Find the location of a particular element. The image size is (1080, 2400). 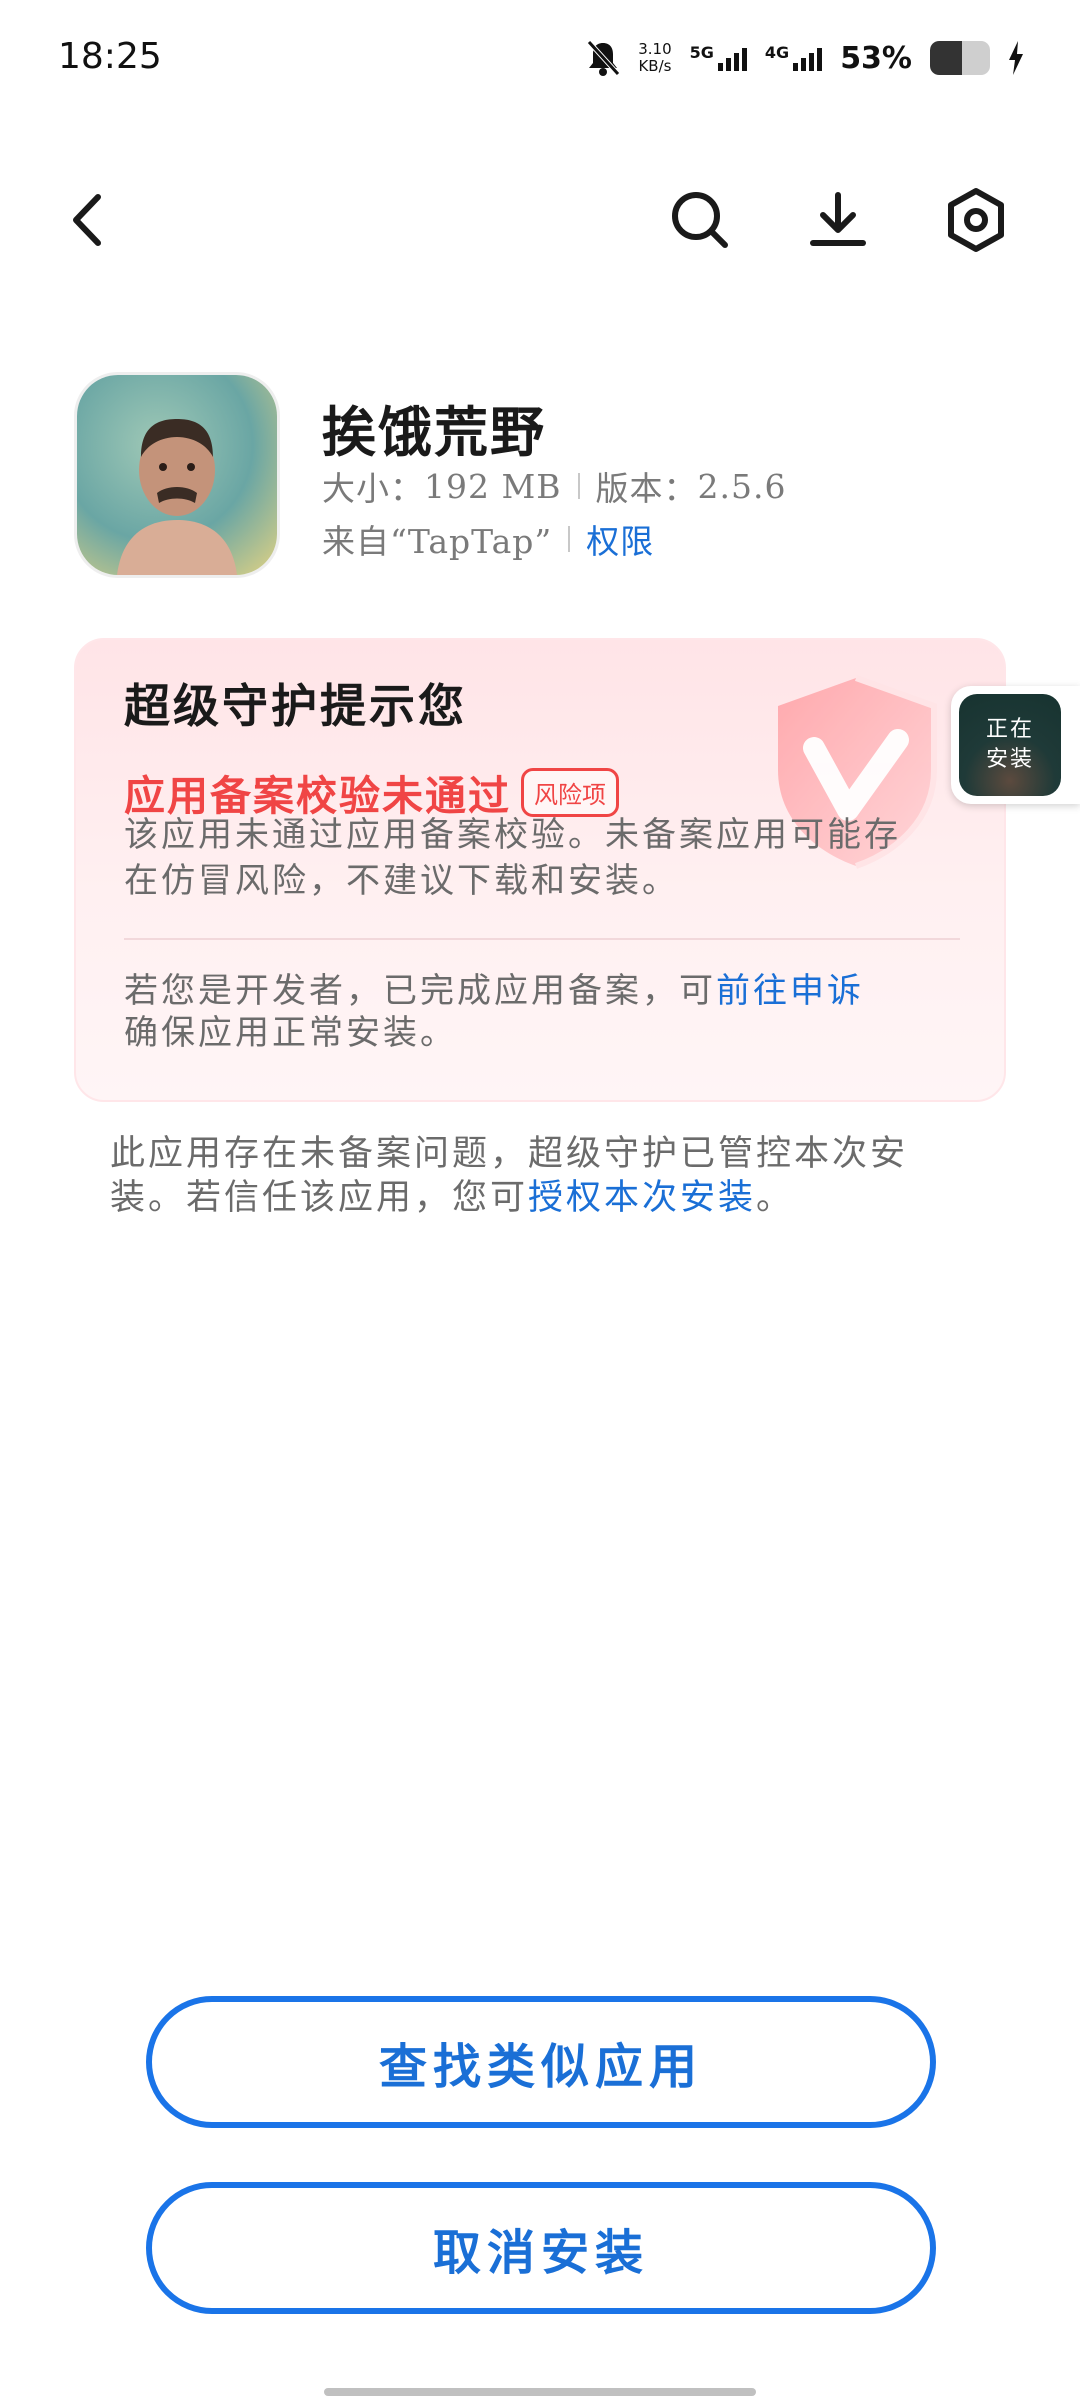

app-icon is located at coordinates (177, 475).